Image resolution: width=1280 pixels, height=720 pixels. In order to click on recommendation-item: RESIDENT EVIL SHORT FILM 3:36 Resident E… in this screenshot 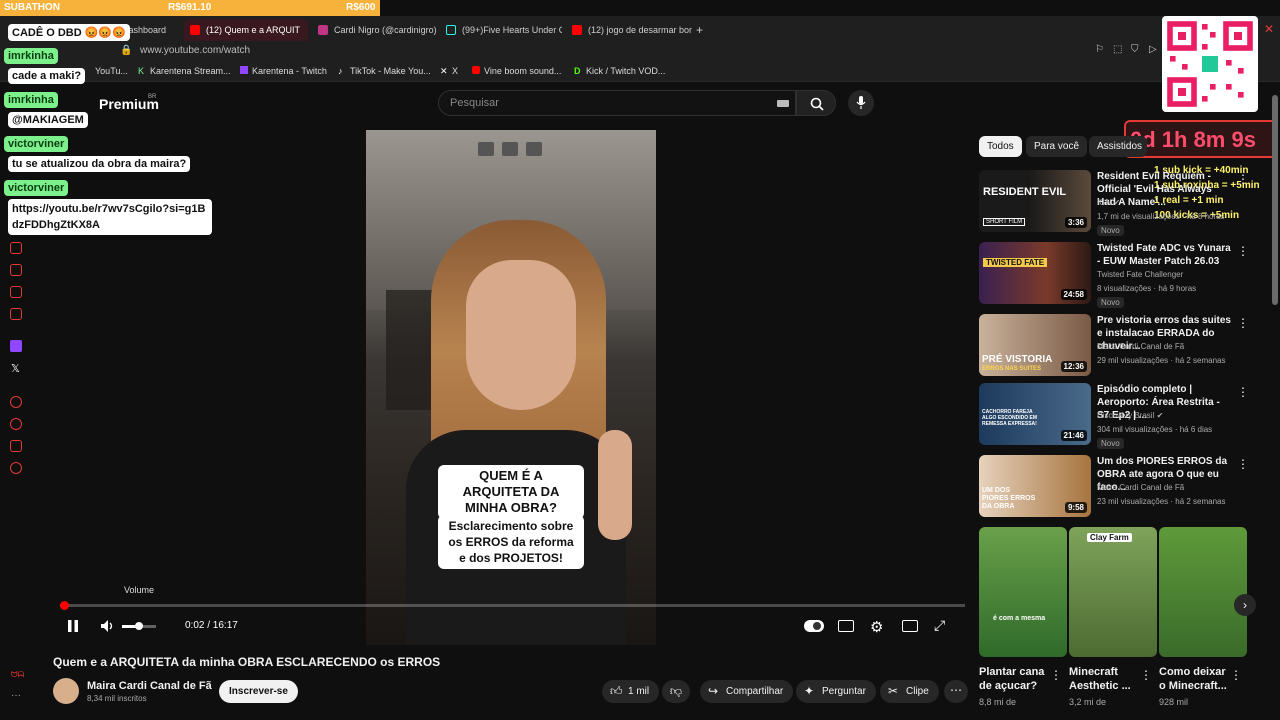, I will do `click(1119, 203)`.